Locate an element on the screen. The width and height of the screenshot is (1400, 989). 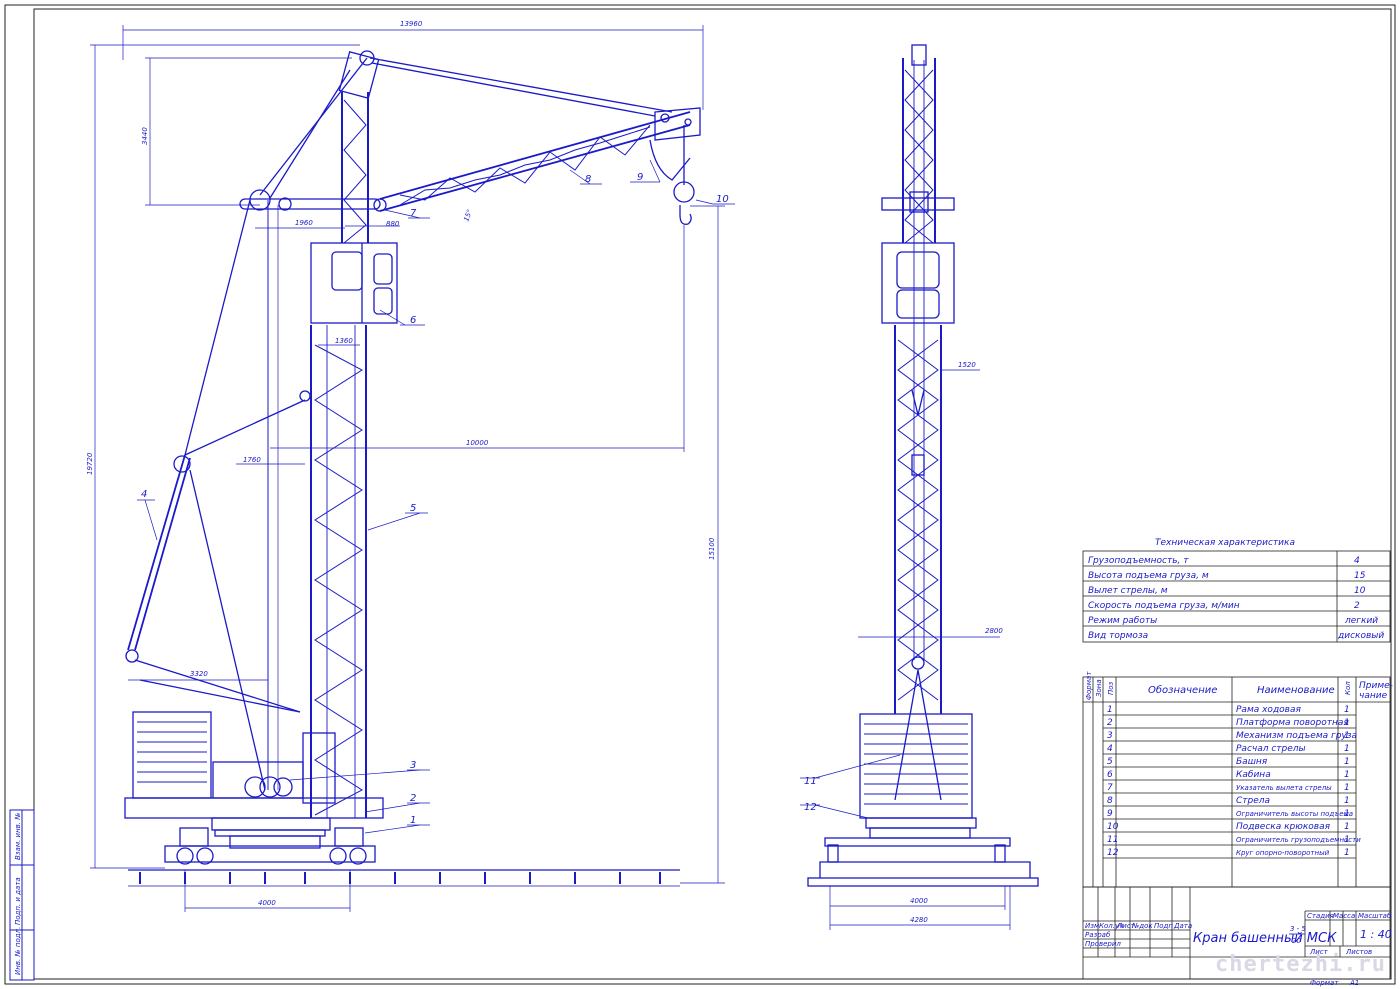
spec-pos: 12 is located at coordinates (1113, 853).